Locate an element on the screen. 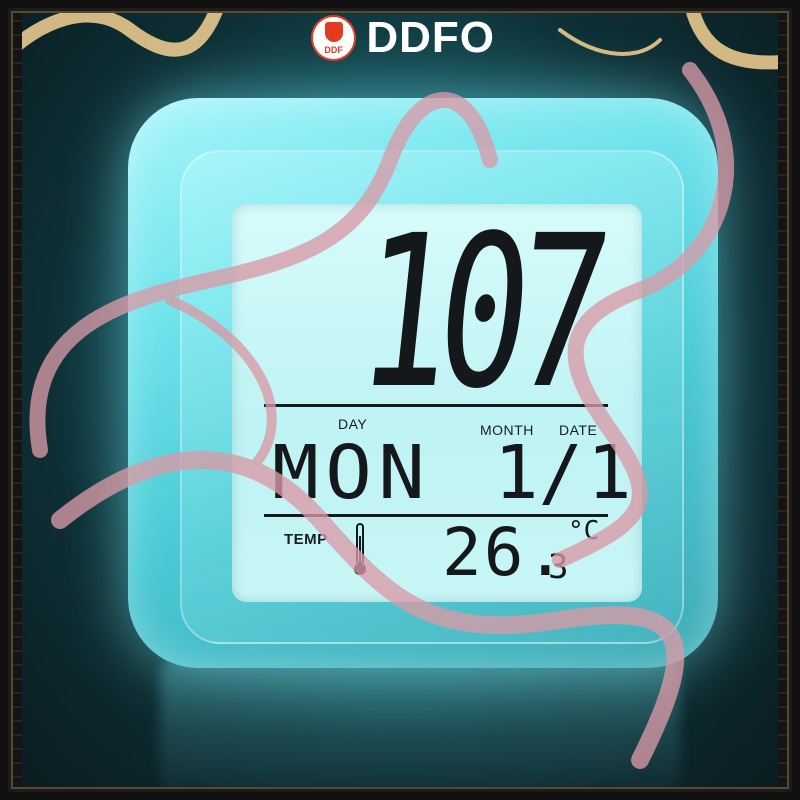  brand-name: DDFO is located at coordinates (430, 37).